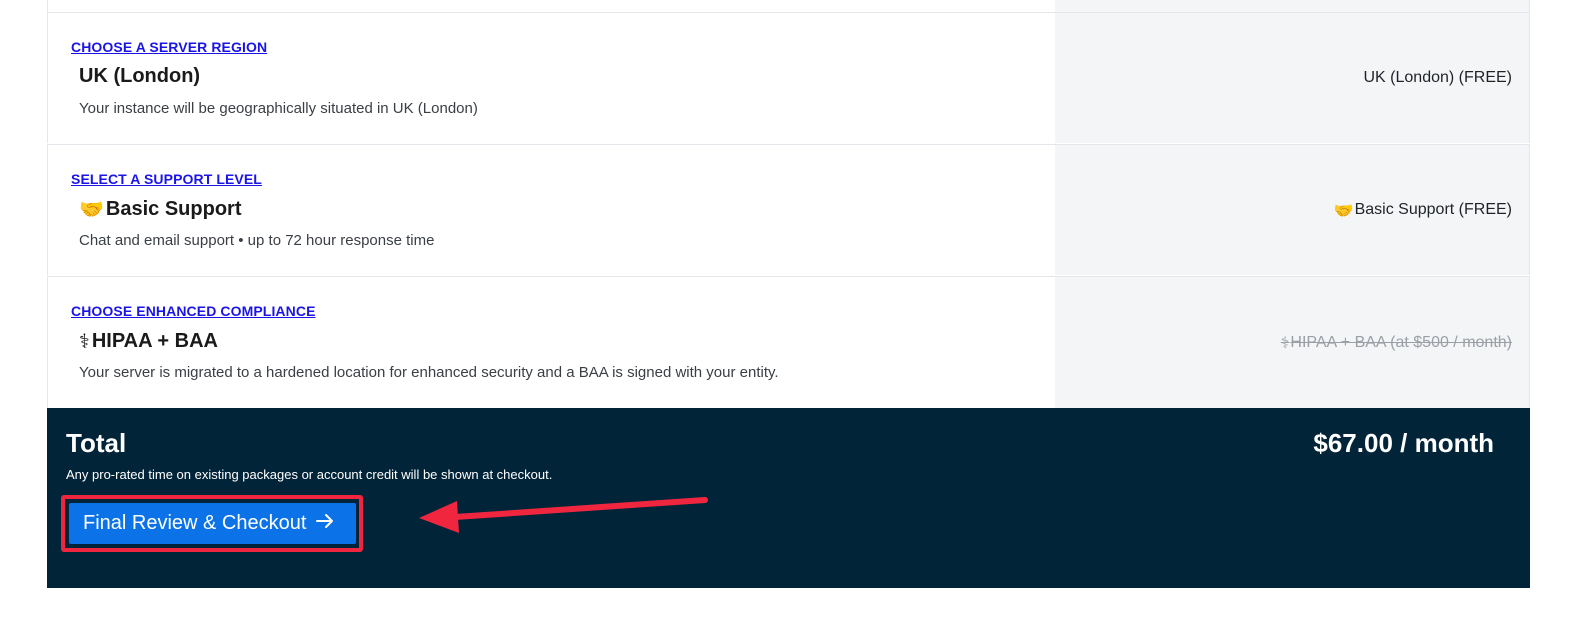 This screenshot has width=1595, height=630. What do you see at coordinates (96, 443) in the screenshot?
I see `total-label: Total` at bounding box center [96, 443].